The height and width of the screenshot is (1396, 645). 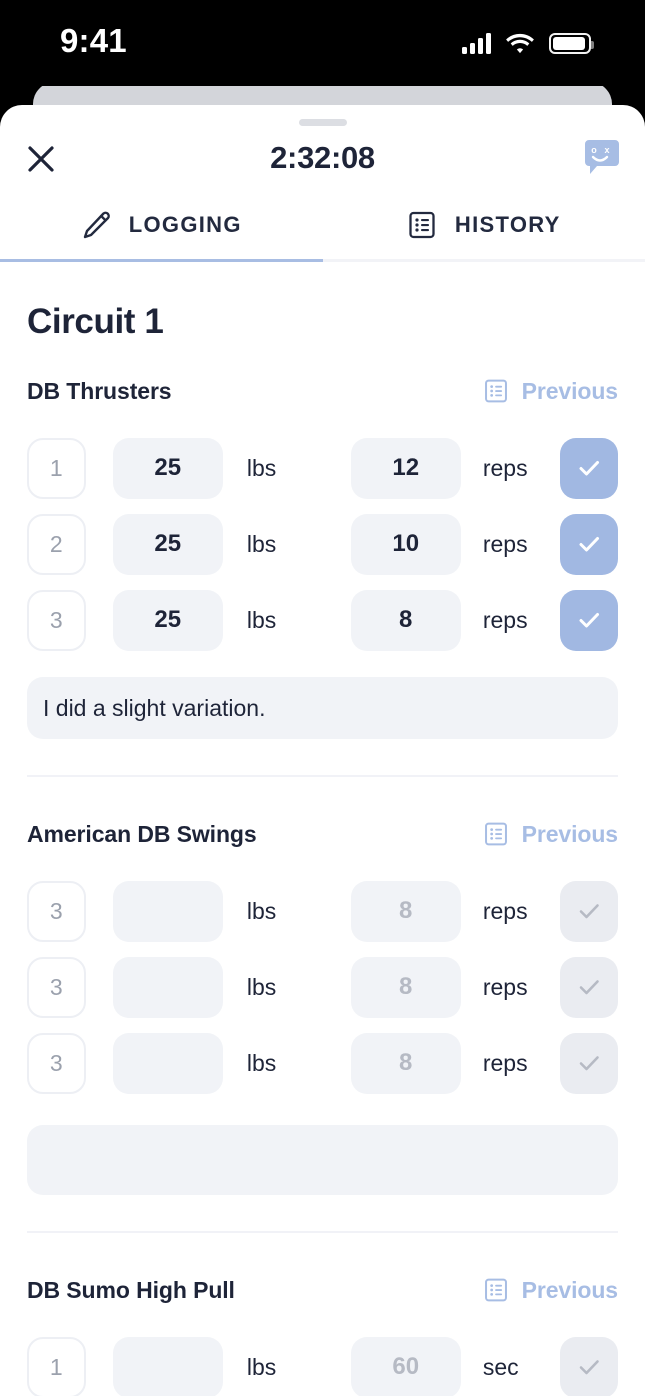 What do you see at coordinates (594, 150) in the screenshot?
I see `svg-text: o` at bounding box center [594, 150].